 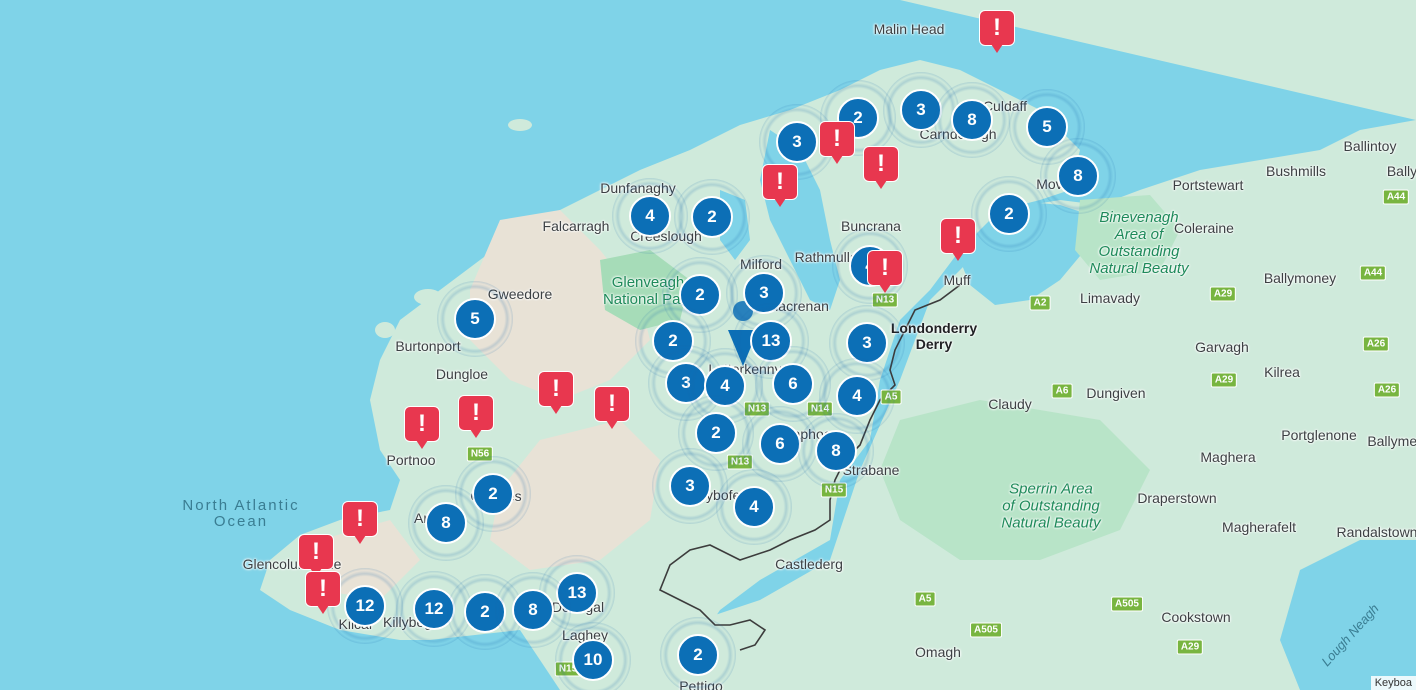 I want to click on keyboard-shortcuts-link: Keyboa, so click(x=1393, y=683).